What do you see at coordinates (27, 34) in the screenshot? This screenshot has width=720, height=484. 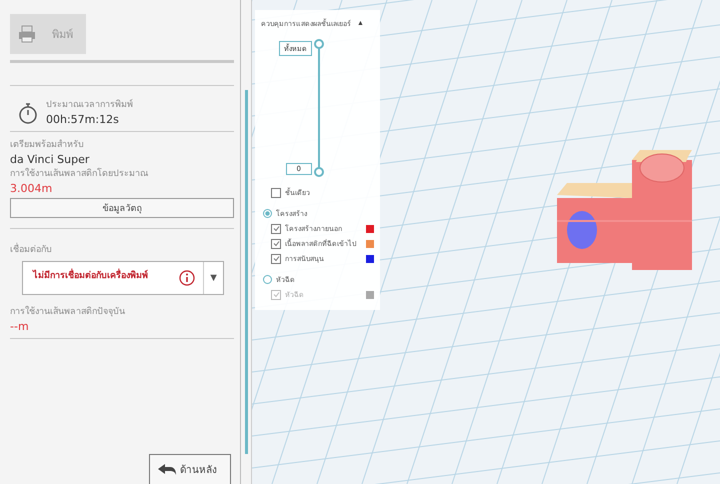 I see `printer-icon` at bounding box center [27, 34].